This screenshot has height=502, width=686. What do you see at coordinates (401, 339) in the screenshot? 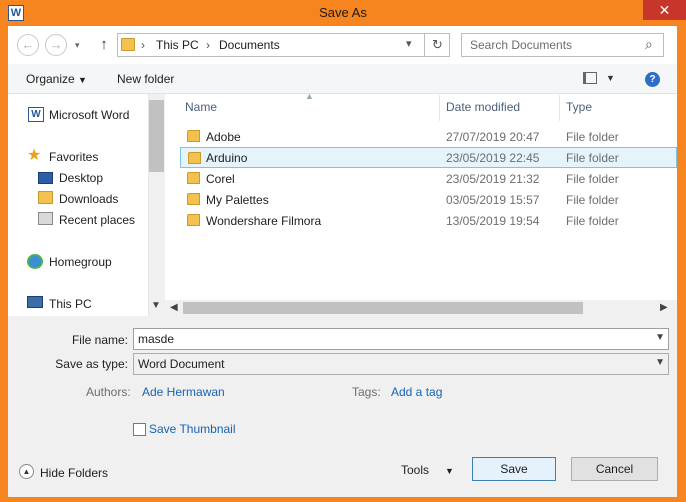
I see `file-name-field: masde ▼` at bounding box center [401, 339].